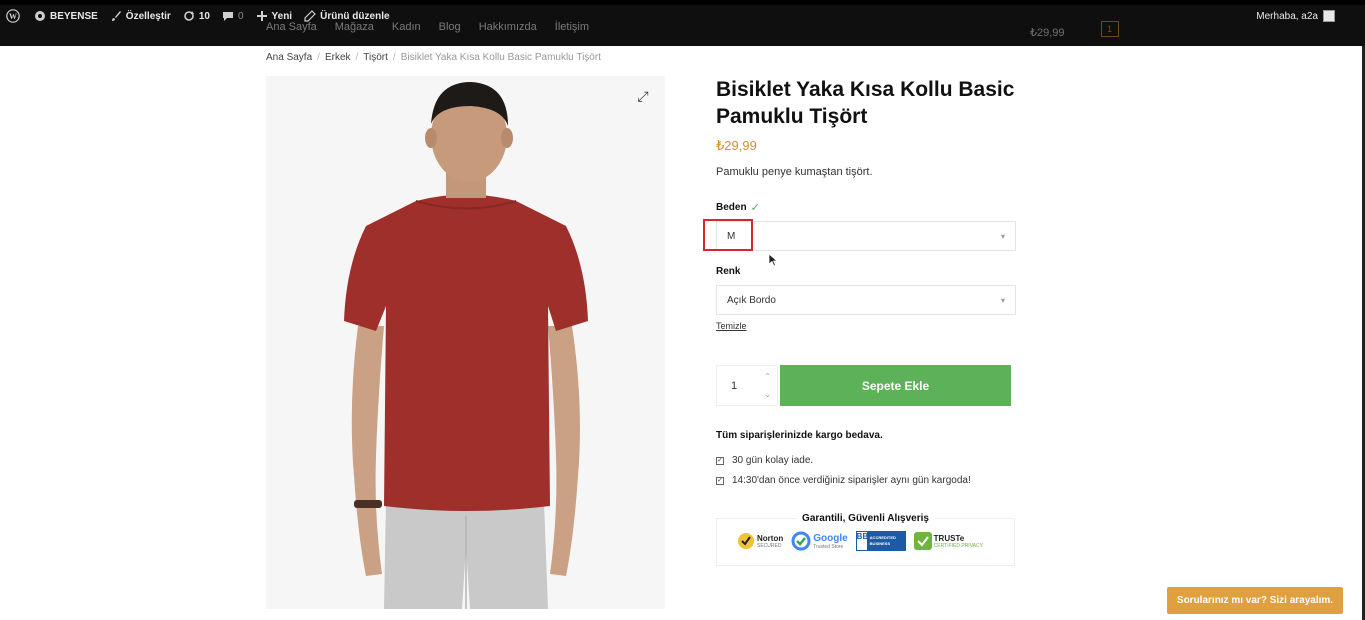 Image resolution: width=1365 pixels, height=620 pixels. I want to click on bbb-name: BBB, so click(864, 541).